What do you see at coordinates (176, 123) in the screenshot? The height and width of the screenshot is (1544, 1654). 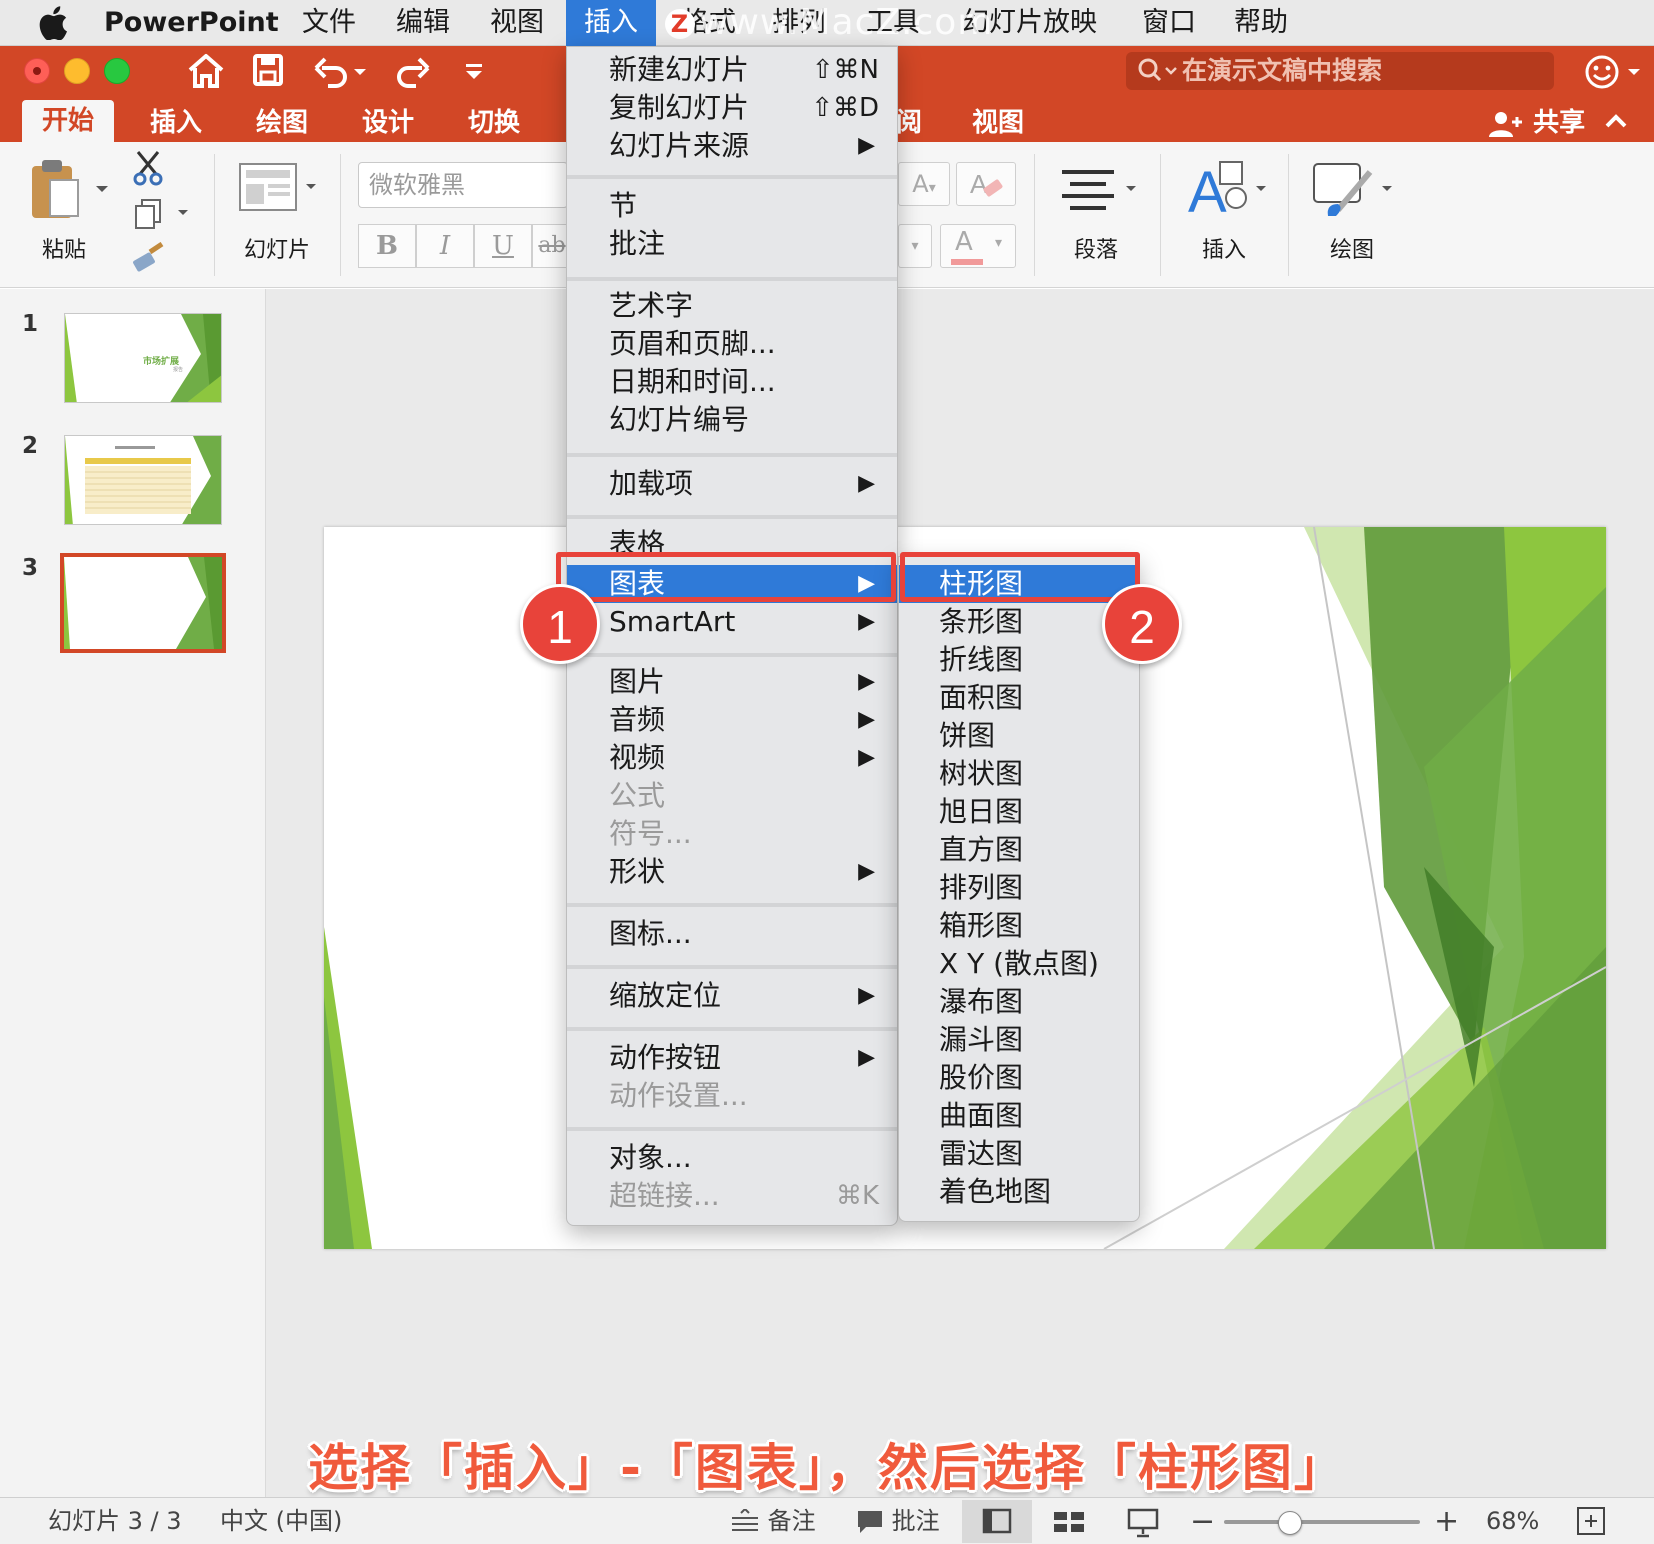 I see `tab-insert: 插入` at bounding box center [176, 123].